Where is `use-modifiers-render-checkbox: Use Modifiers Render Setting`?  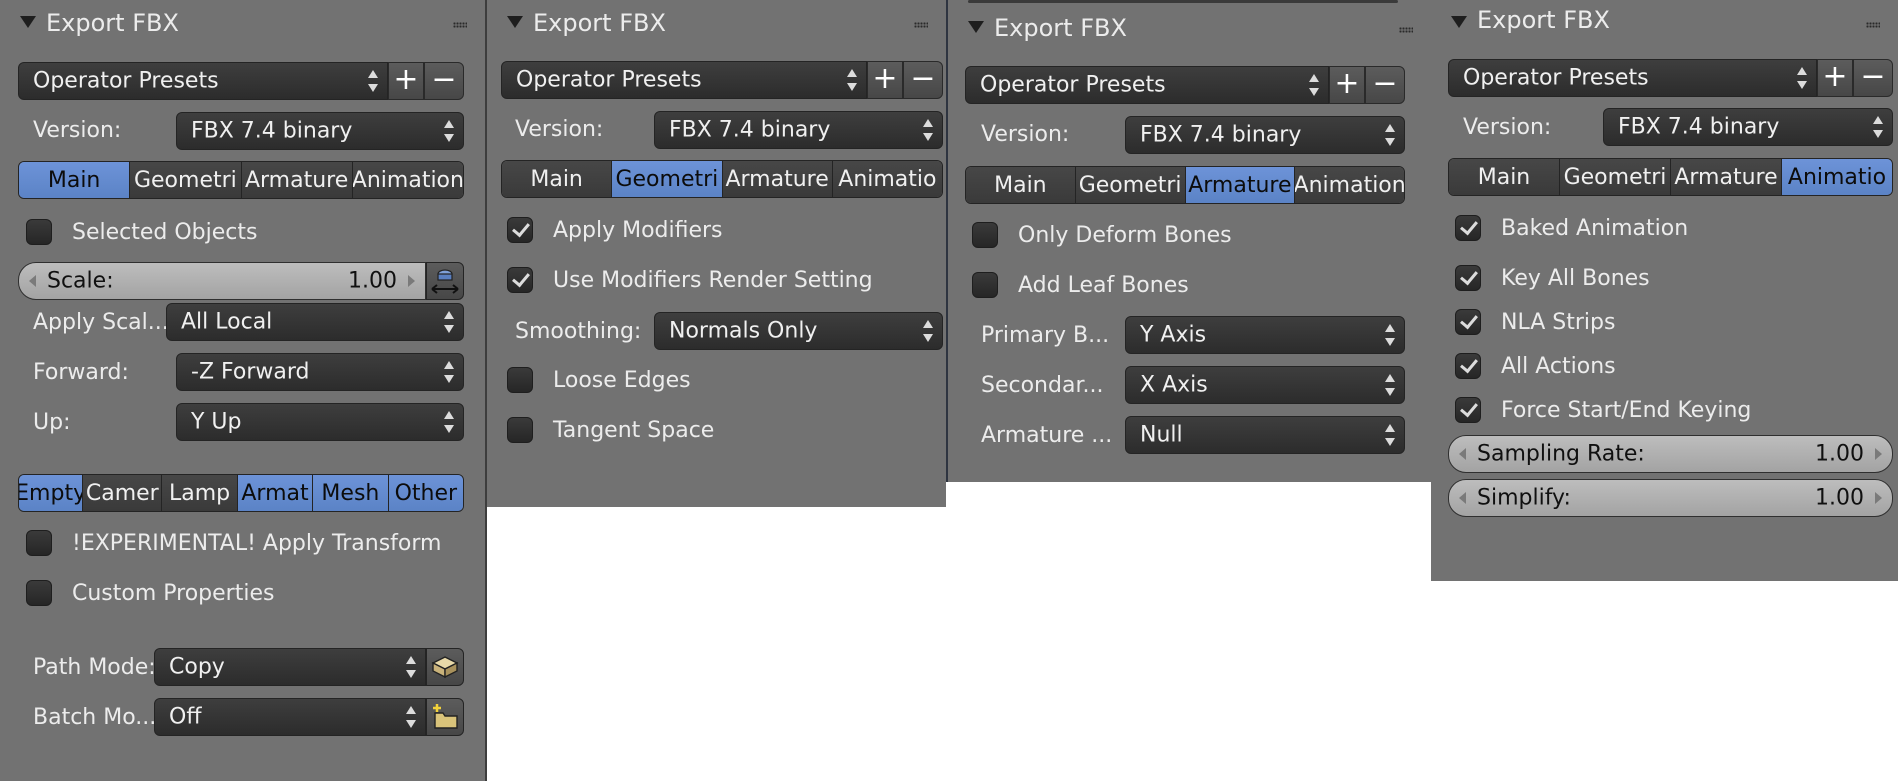
use-modifiers-render-checkbox: Use Modifiers Render Setting is located at coordinates (690, 280).